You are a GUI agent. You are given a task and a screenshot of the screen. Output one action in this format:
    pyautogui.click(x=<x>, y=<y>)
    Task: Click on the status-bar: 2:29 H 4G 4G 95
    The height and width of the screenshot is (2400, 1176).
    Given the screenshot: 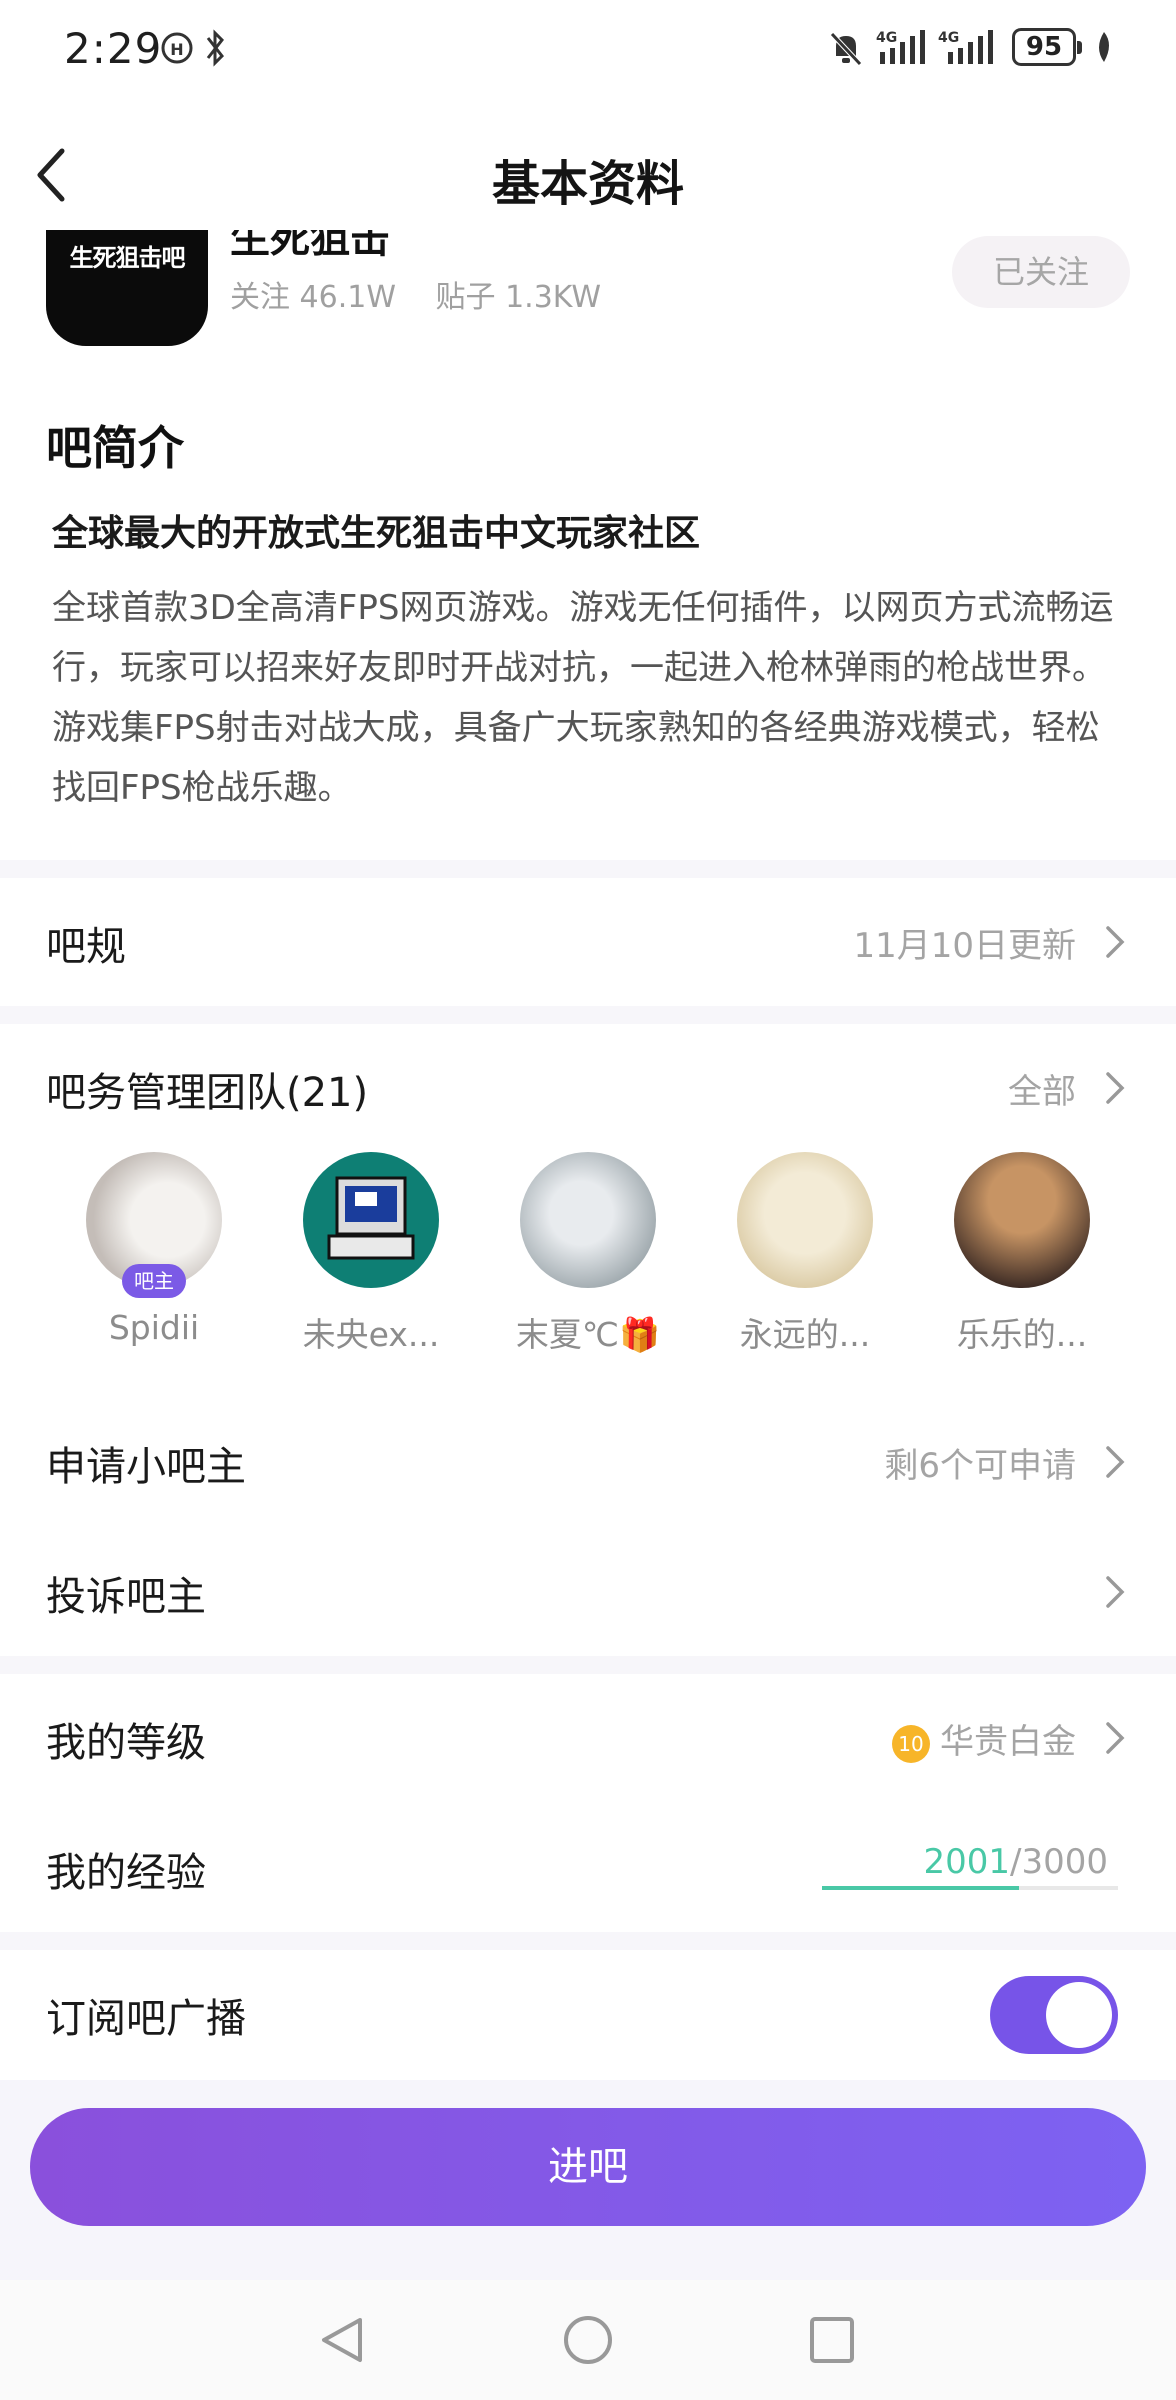 What is the action you would take?
    pyautogui.click(x=588, y=50)
    